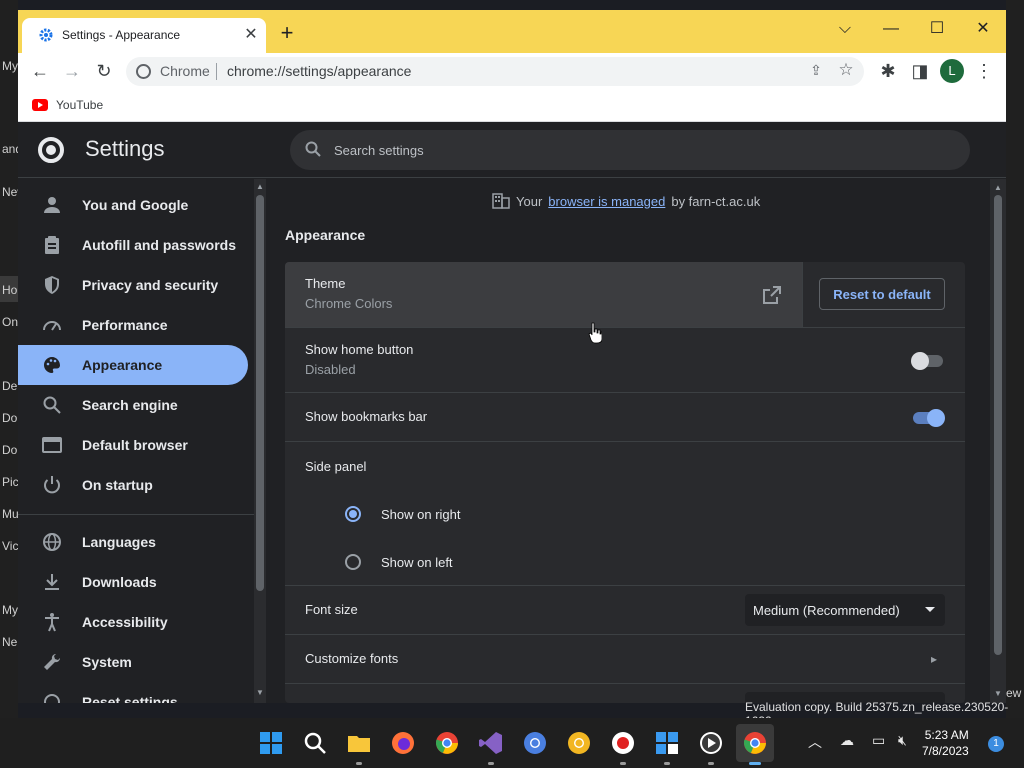  What do you see at coordinates (579, 743) in the screenshot?
I see `chrome-canary-icon` at bounding box center [579, 743].